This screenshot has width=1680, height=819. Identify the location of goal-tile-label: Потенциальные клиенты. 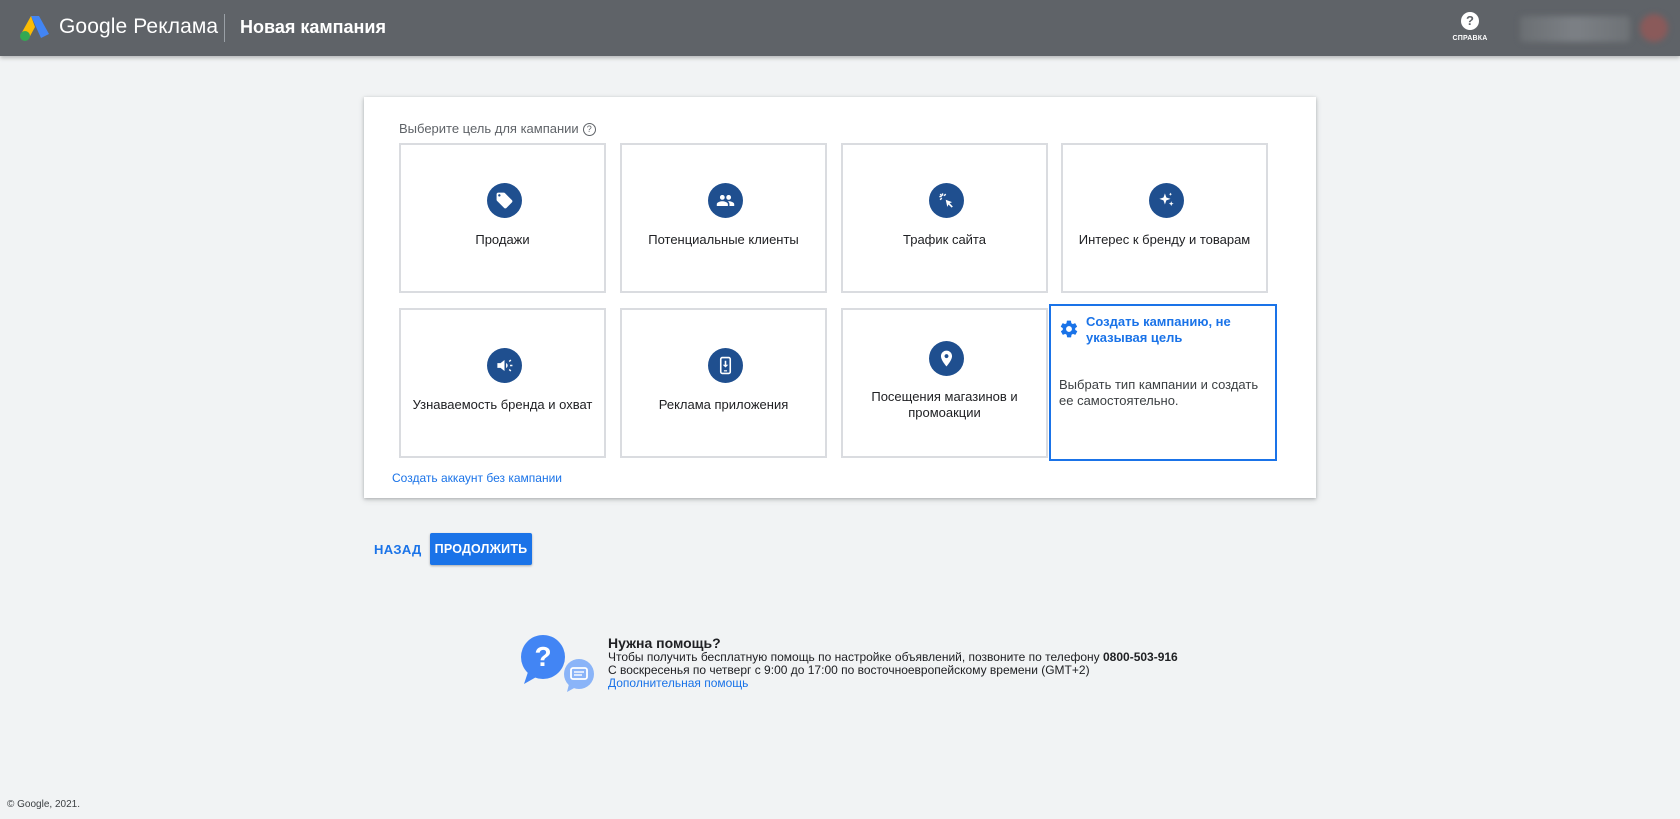
(723, 239).